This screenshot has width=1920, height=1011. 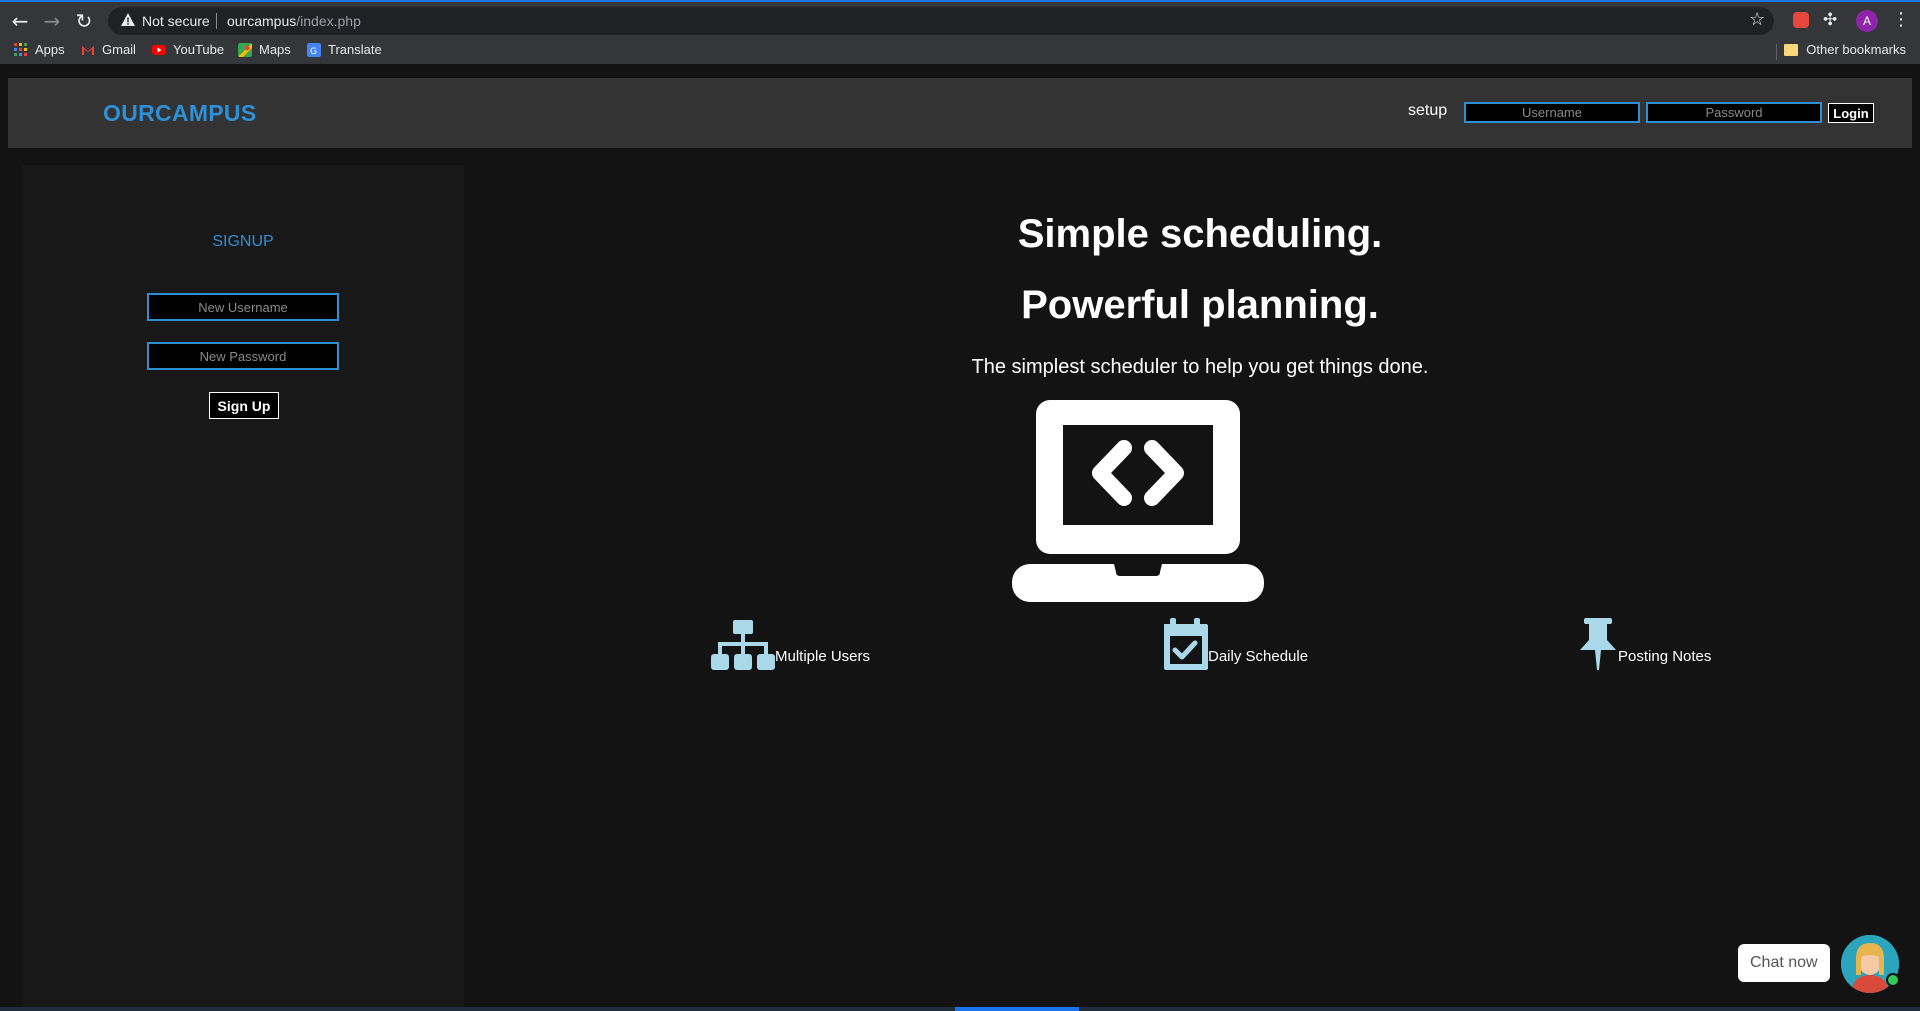 I want to click on translate-icon: G, so click(x=314, y=49).